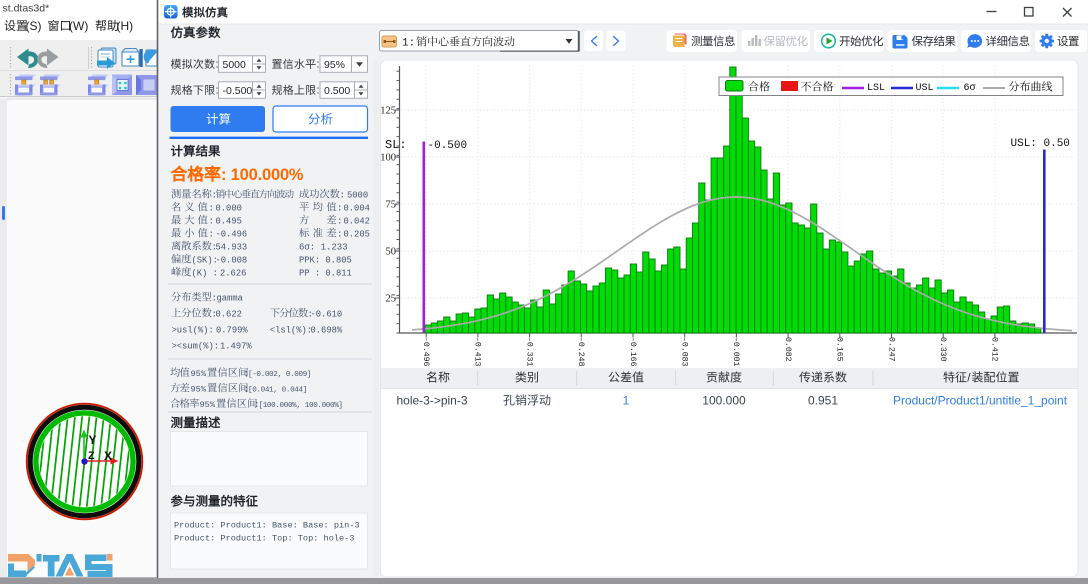  I want to click on svg-text: 0.330, so click(942, 349).